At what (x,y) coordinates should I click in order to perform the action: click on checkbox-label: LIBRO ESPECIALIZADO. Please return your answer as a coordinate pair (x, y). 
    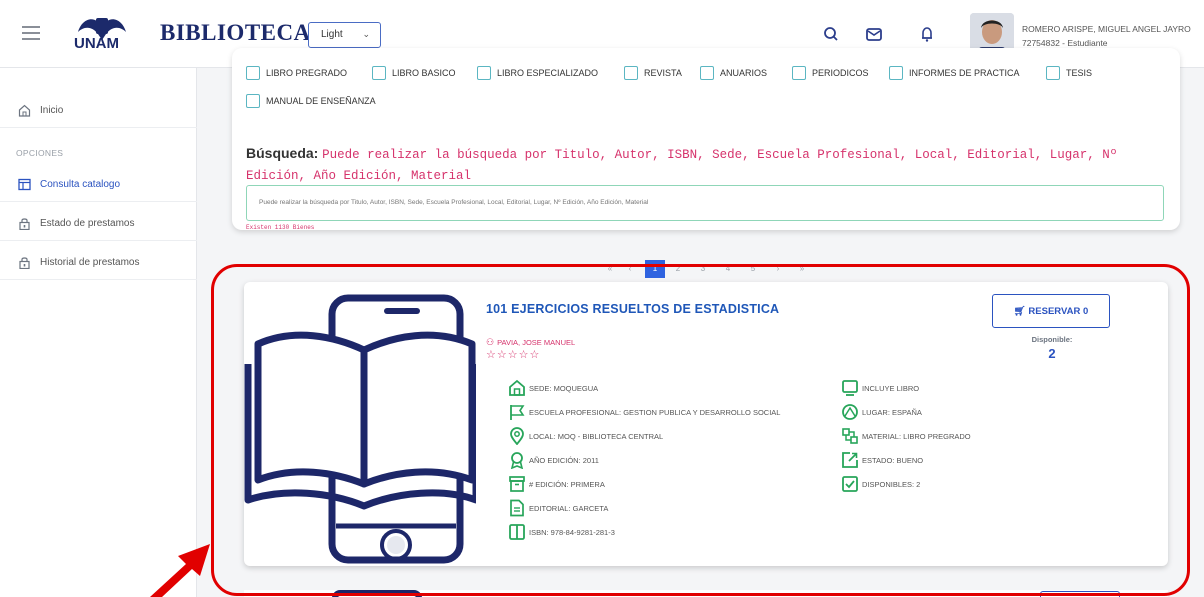
    Looking at the image, I should click on (548, 73).